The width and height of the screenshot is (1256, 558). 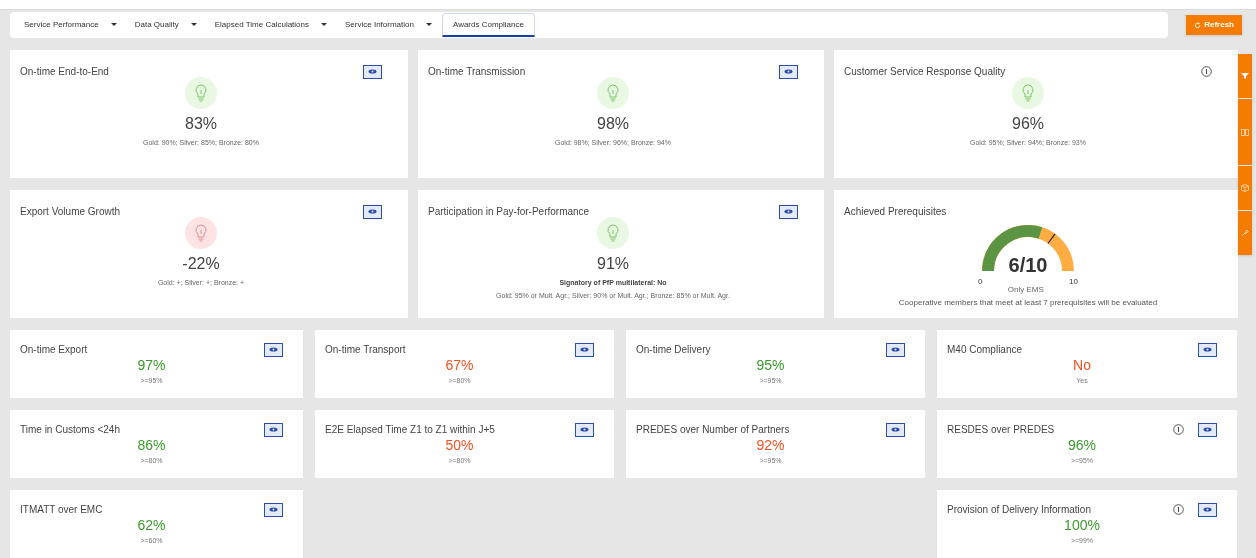 What do you see at coordinates (1025, 290) in the screenshot?
I see `gauge-label: Only EMS` at bounding box center [1025, 290].